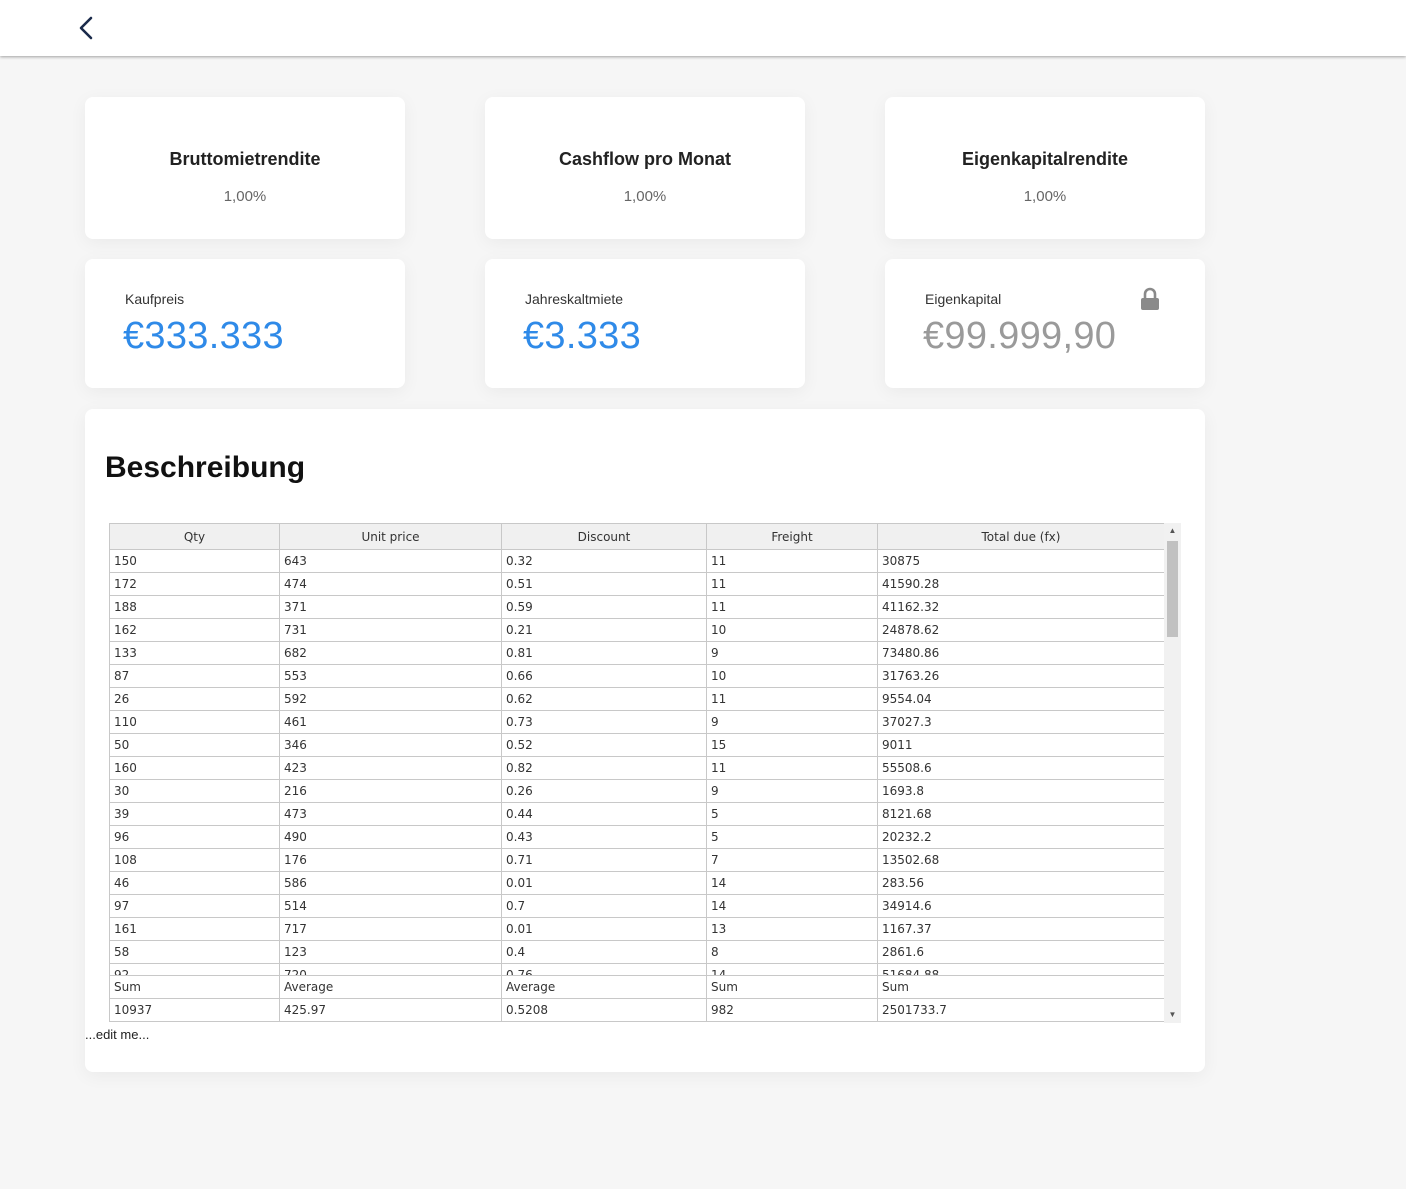 This screenshot has width=1406, height=1189. I want to click on column-header: Total due (fx), so click(1020, 536).